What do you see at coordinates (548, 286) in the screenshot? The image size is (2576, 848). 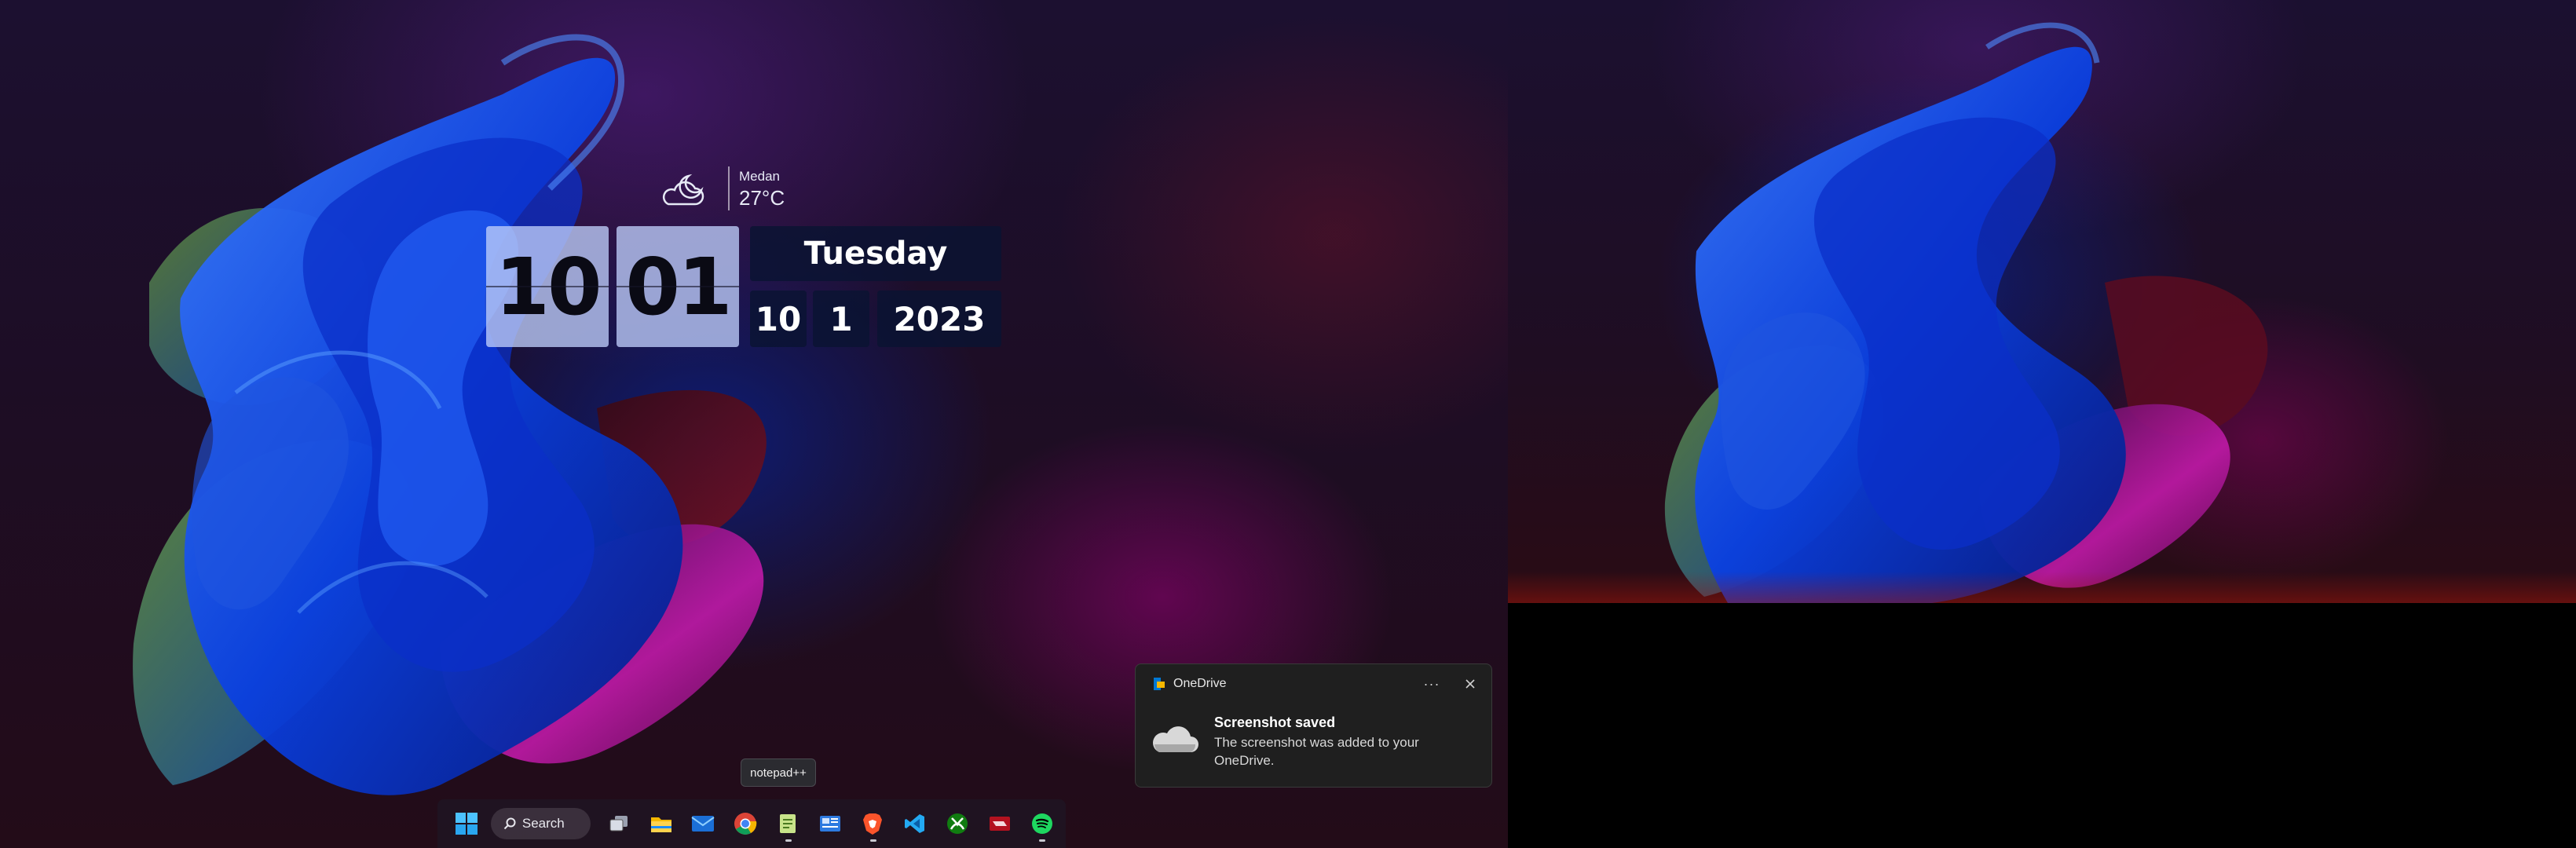 I see `clock-hours: 10` at bounding box center [548, 286].